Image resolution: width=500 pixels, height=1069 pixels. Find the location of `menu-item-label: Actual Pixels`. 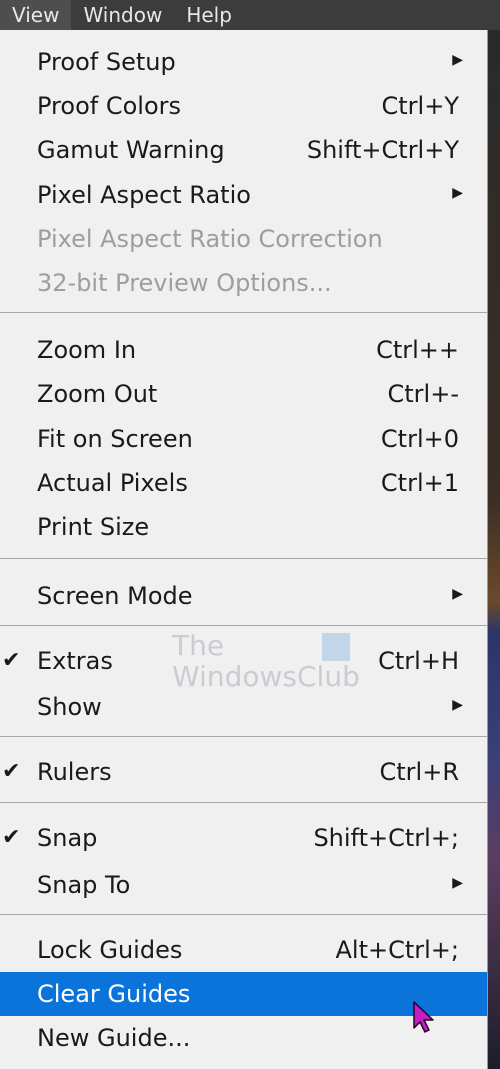

menu-item-label: Actual Pixels is located at coordinates (112, 483).